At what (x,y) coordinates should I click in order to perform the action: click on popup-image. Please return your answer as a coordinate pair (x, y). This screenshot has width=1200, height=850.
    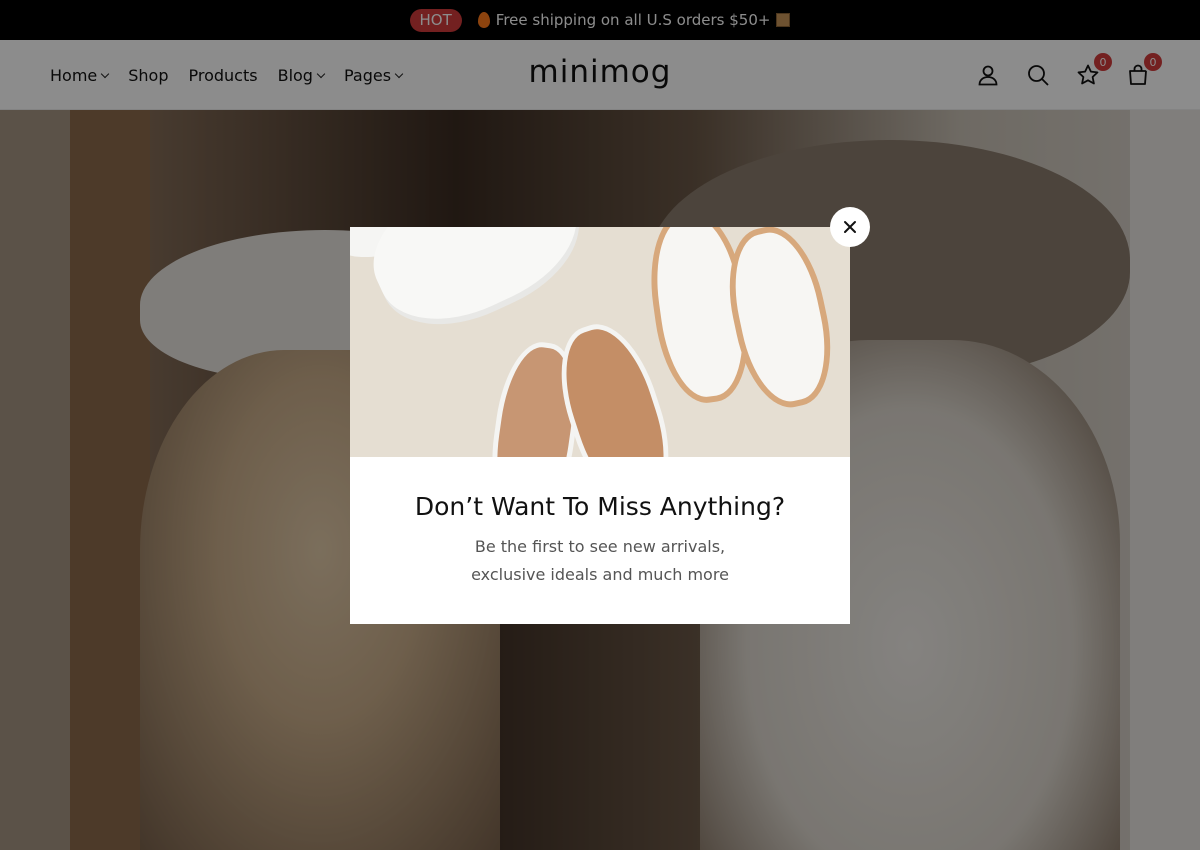
    Looking at the image, I should click on (600, 342).